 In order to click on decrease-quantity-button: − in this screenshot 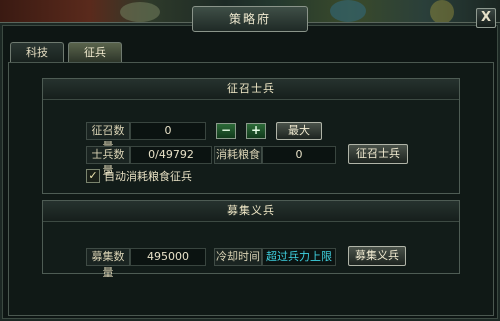, I will do `click(226, 131)`.